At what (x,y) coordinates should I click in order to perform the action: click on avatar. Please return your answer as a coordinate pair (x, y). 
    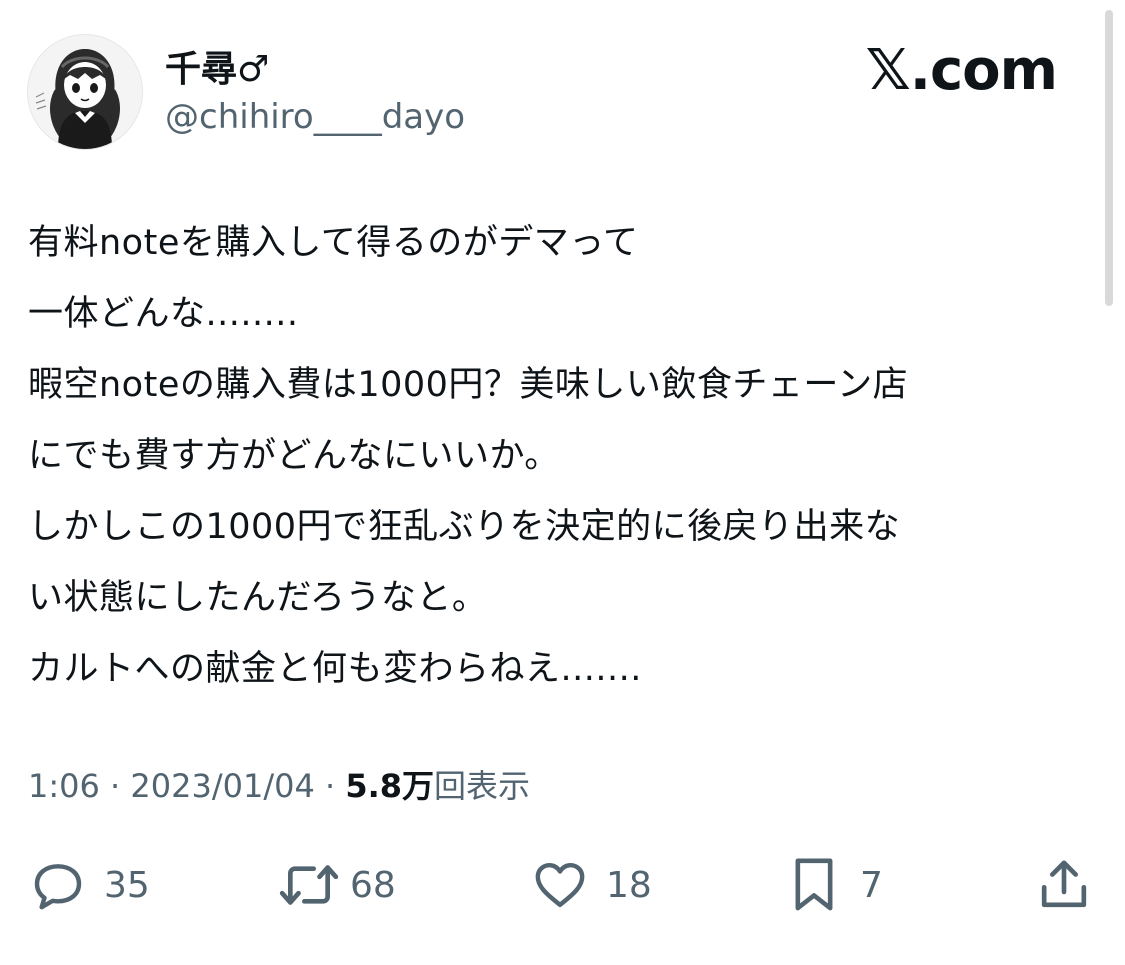
    Looking at the image, I should click on (85, 92).